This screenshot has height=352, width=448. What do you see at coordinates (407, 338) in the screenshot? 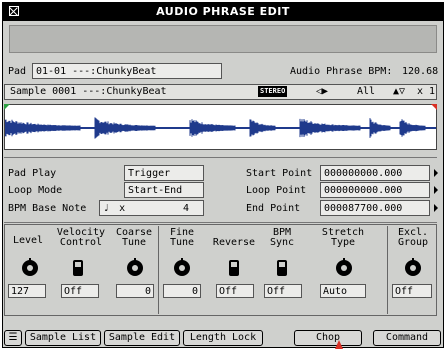
I see `command-button: Command` at bounding box center [407, 338].